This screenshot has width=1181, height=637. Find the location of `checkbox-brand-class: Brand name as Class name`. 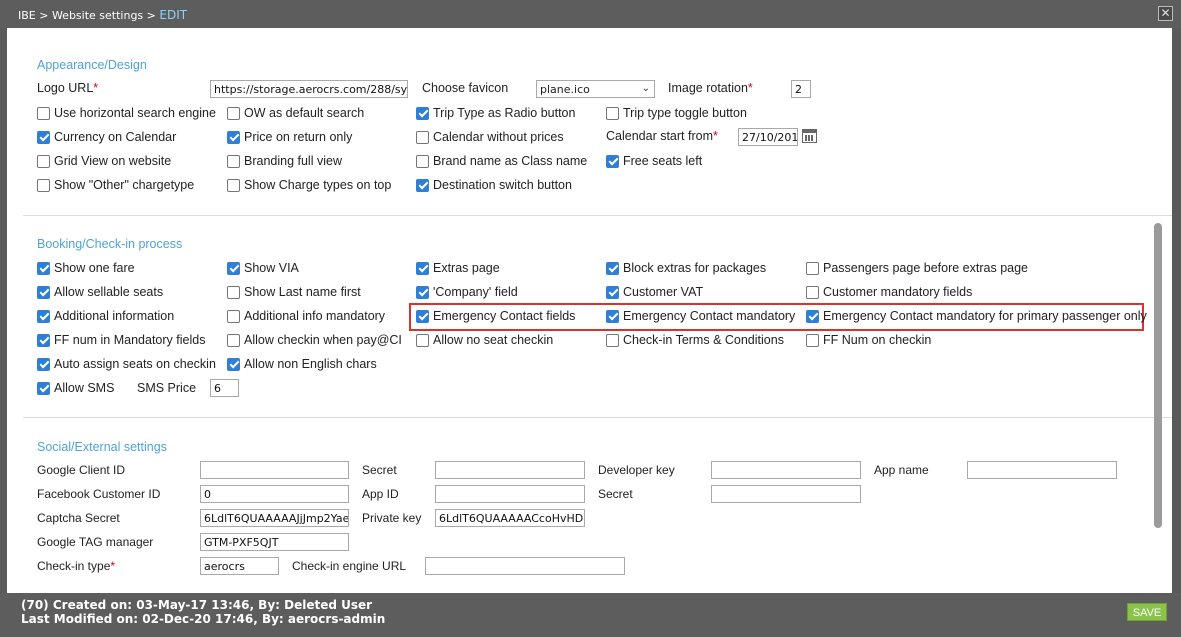

checkbox-brand-class: Brand name as Class name is located at coordinates (501, 161).